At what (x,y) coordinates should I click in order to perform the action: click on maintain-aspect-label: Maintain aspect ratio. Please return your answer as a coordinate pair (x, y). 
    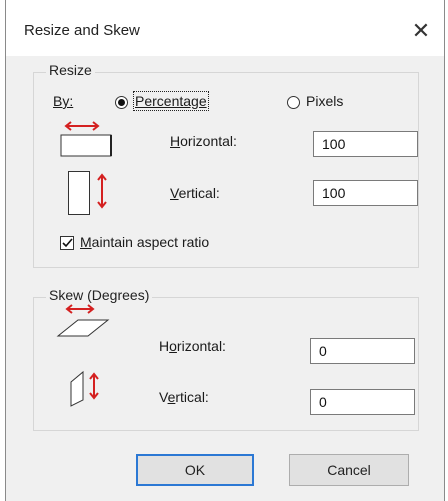
    Looking at the image, I should click on (144, 242).